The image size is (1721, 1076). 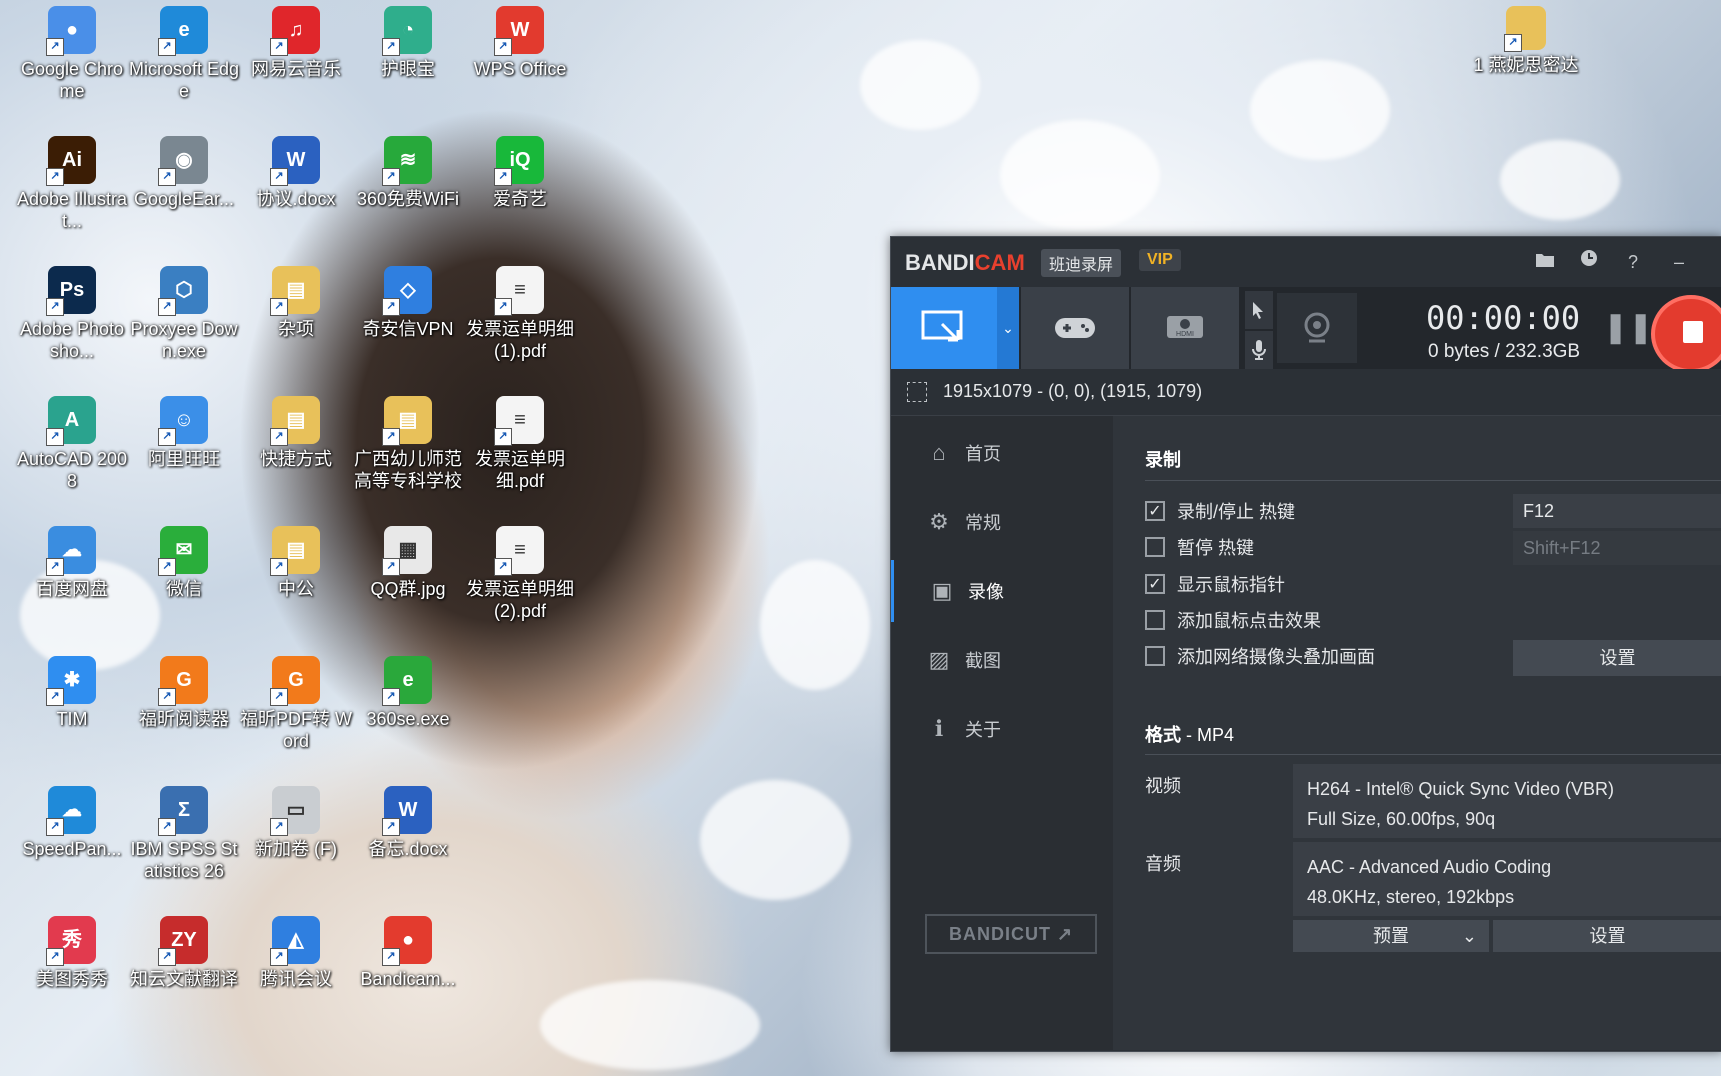 What do you see at coordinates (183, 551) in the screenshot?
I see `app-icon: ✉ ↗` at bounding box center [183, 551].